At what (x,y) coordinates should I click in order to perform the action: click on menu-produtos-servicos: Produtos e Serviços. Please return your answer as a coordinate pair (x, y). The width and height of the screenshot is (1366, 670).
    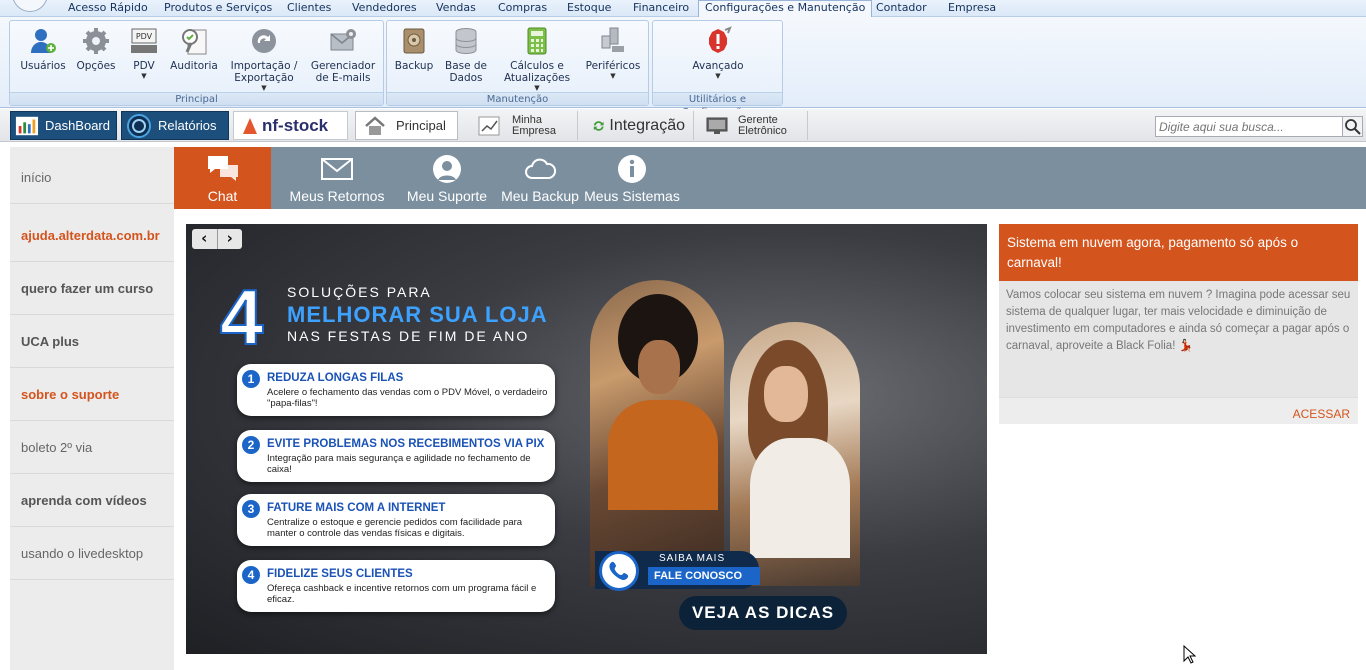
    Looking at the image, I should click on (218, 9).